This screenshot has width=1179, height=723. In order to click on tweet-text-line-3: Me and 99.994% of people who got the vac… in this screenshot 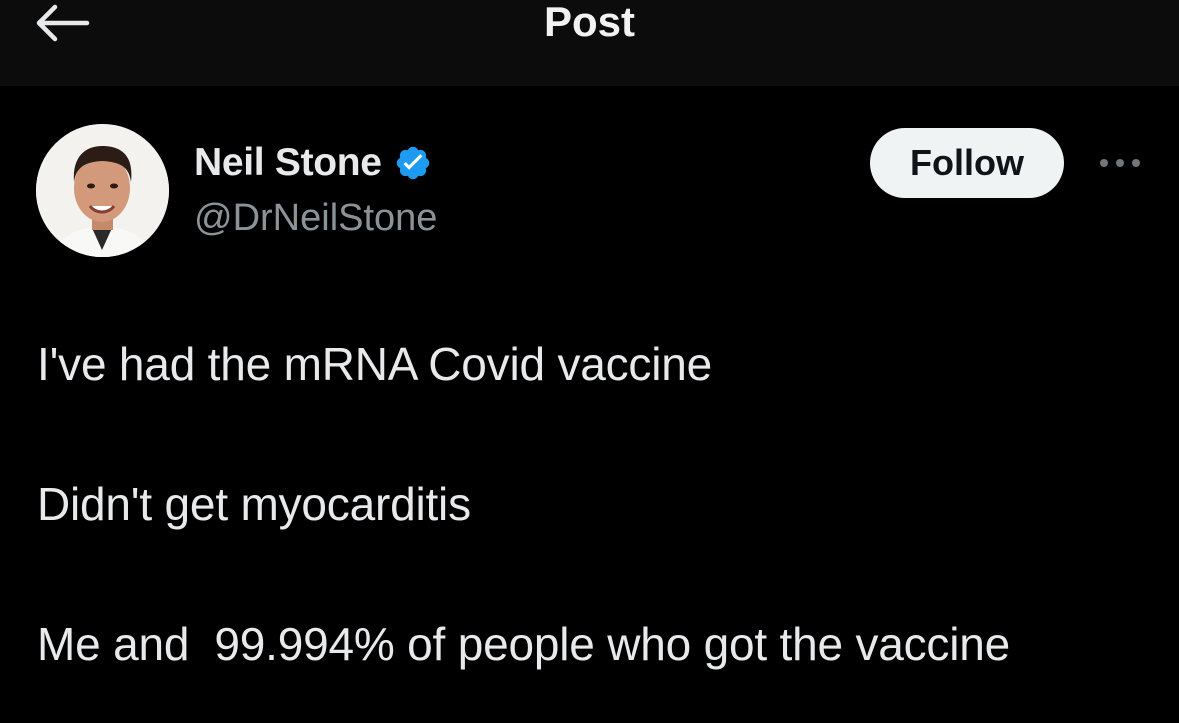, I will do `click(524, 644)`.